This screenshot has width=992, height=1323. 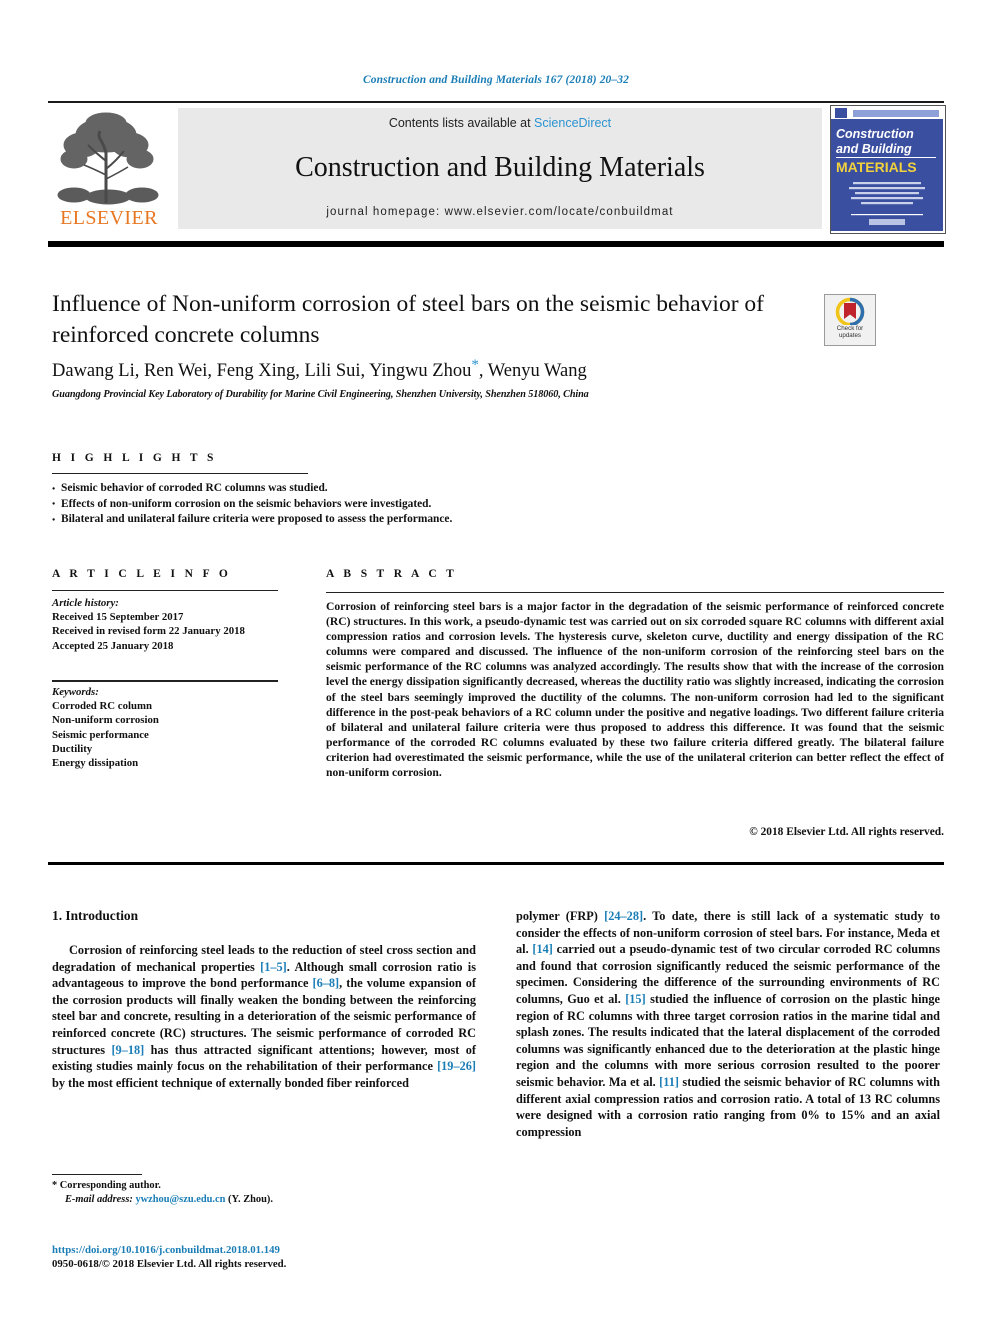 What do you see at coordinates (623, 916) in the screenshot?
I see `citation-ref: [24–28]` at bounding box center [623, 916].